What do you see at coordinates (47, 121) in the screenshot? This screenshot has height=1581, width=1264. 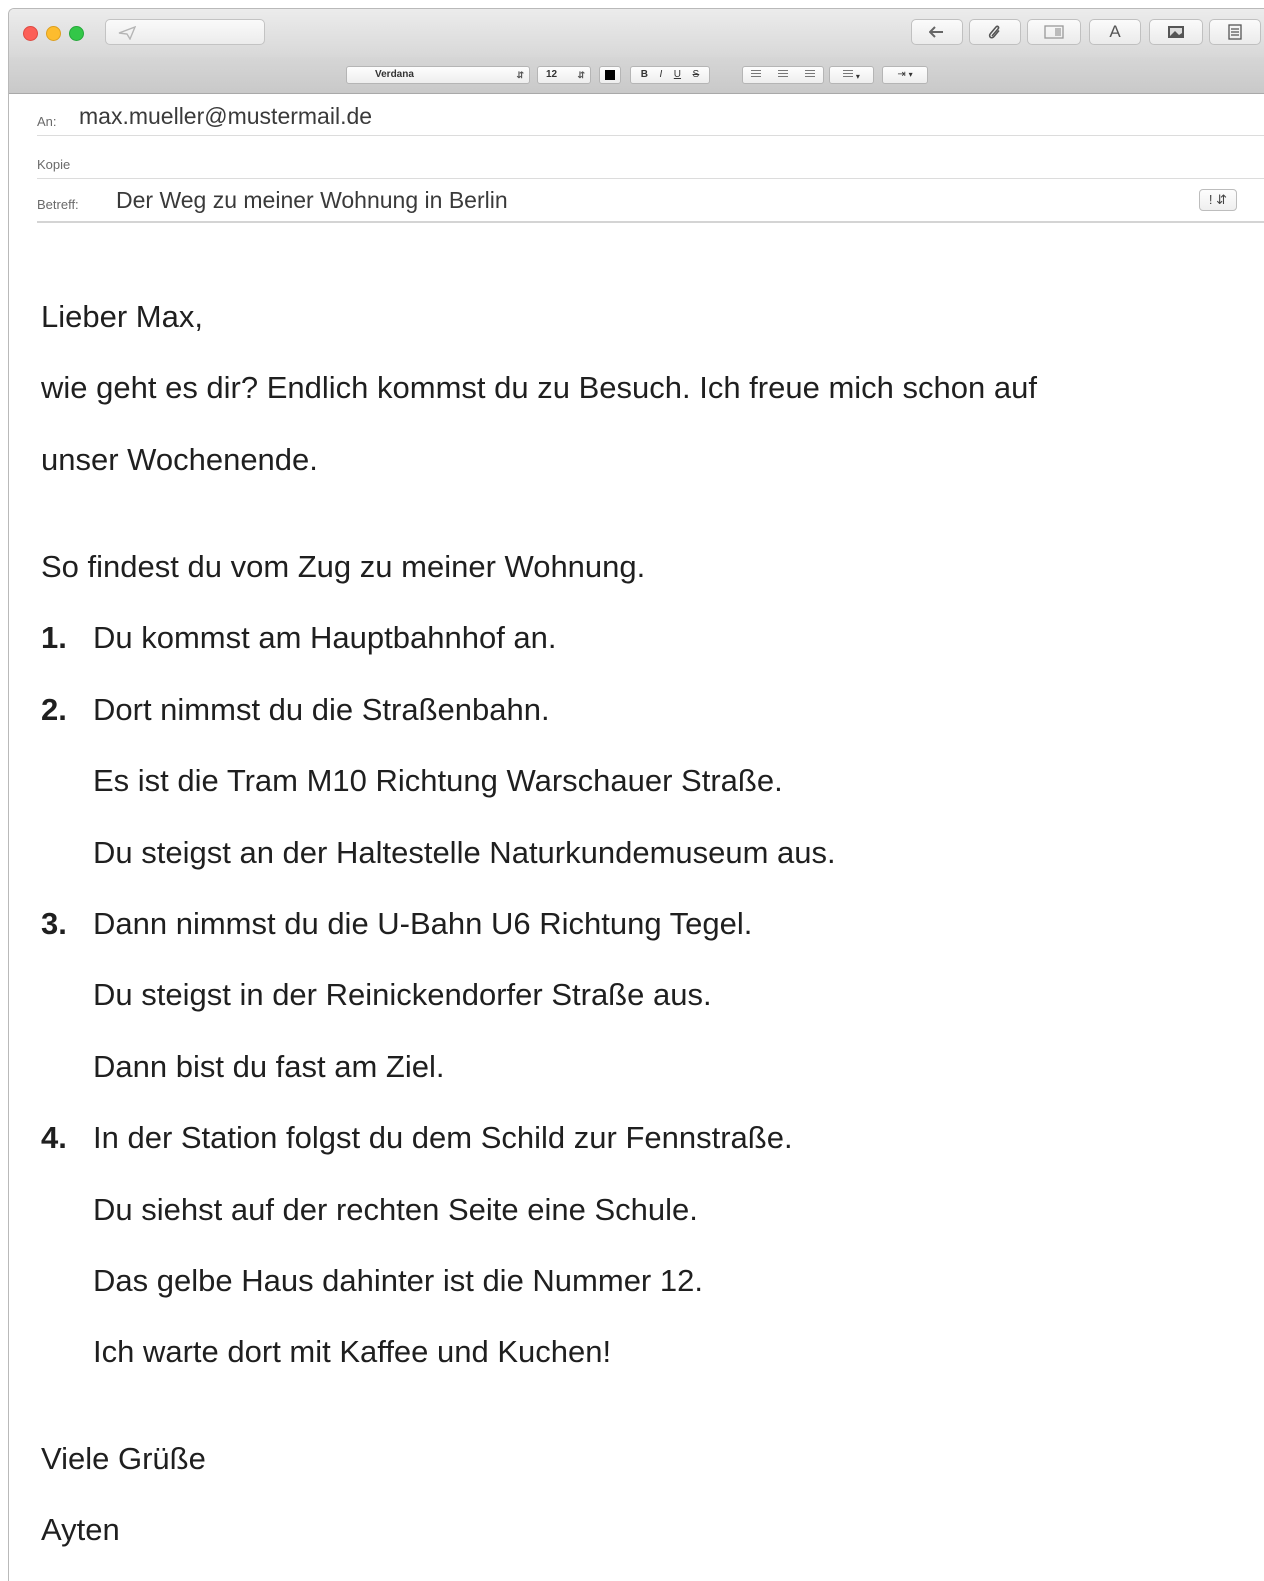 I see `to-label: An:` at bounding box center [47, 121].